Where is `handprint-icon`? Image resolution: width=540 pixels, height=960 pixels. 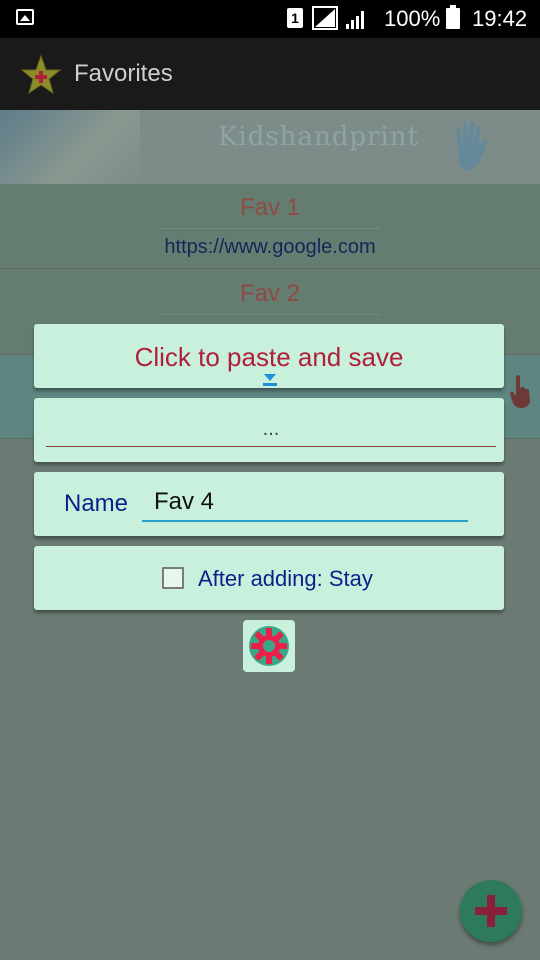 handprint-icon is located at coordinates (472, 145).